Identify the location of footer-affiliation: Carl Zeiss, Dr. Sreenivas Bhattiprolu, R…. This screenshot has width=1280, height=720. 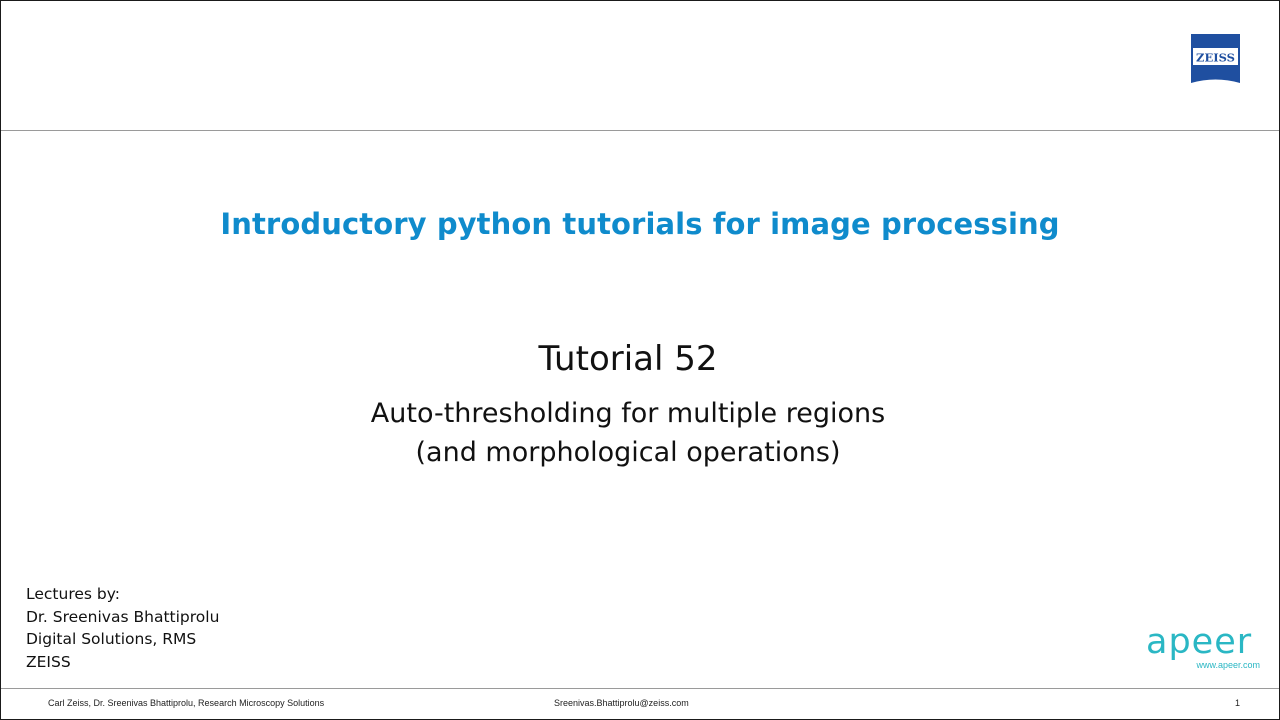
(186, 703).